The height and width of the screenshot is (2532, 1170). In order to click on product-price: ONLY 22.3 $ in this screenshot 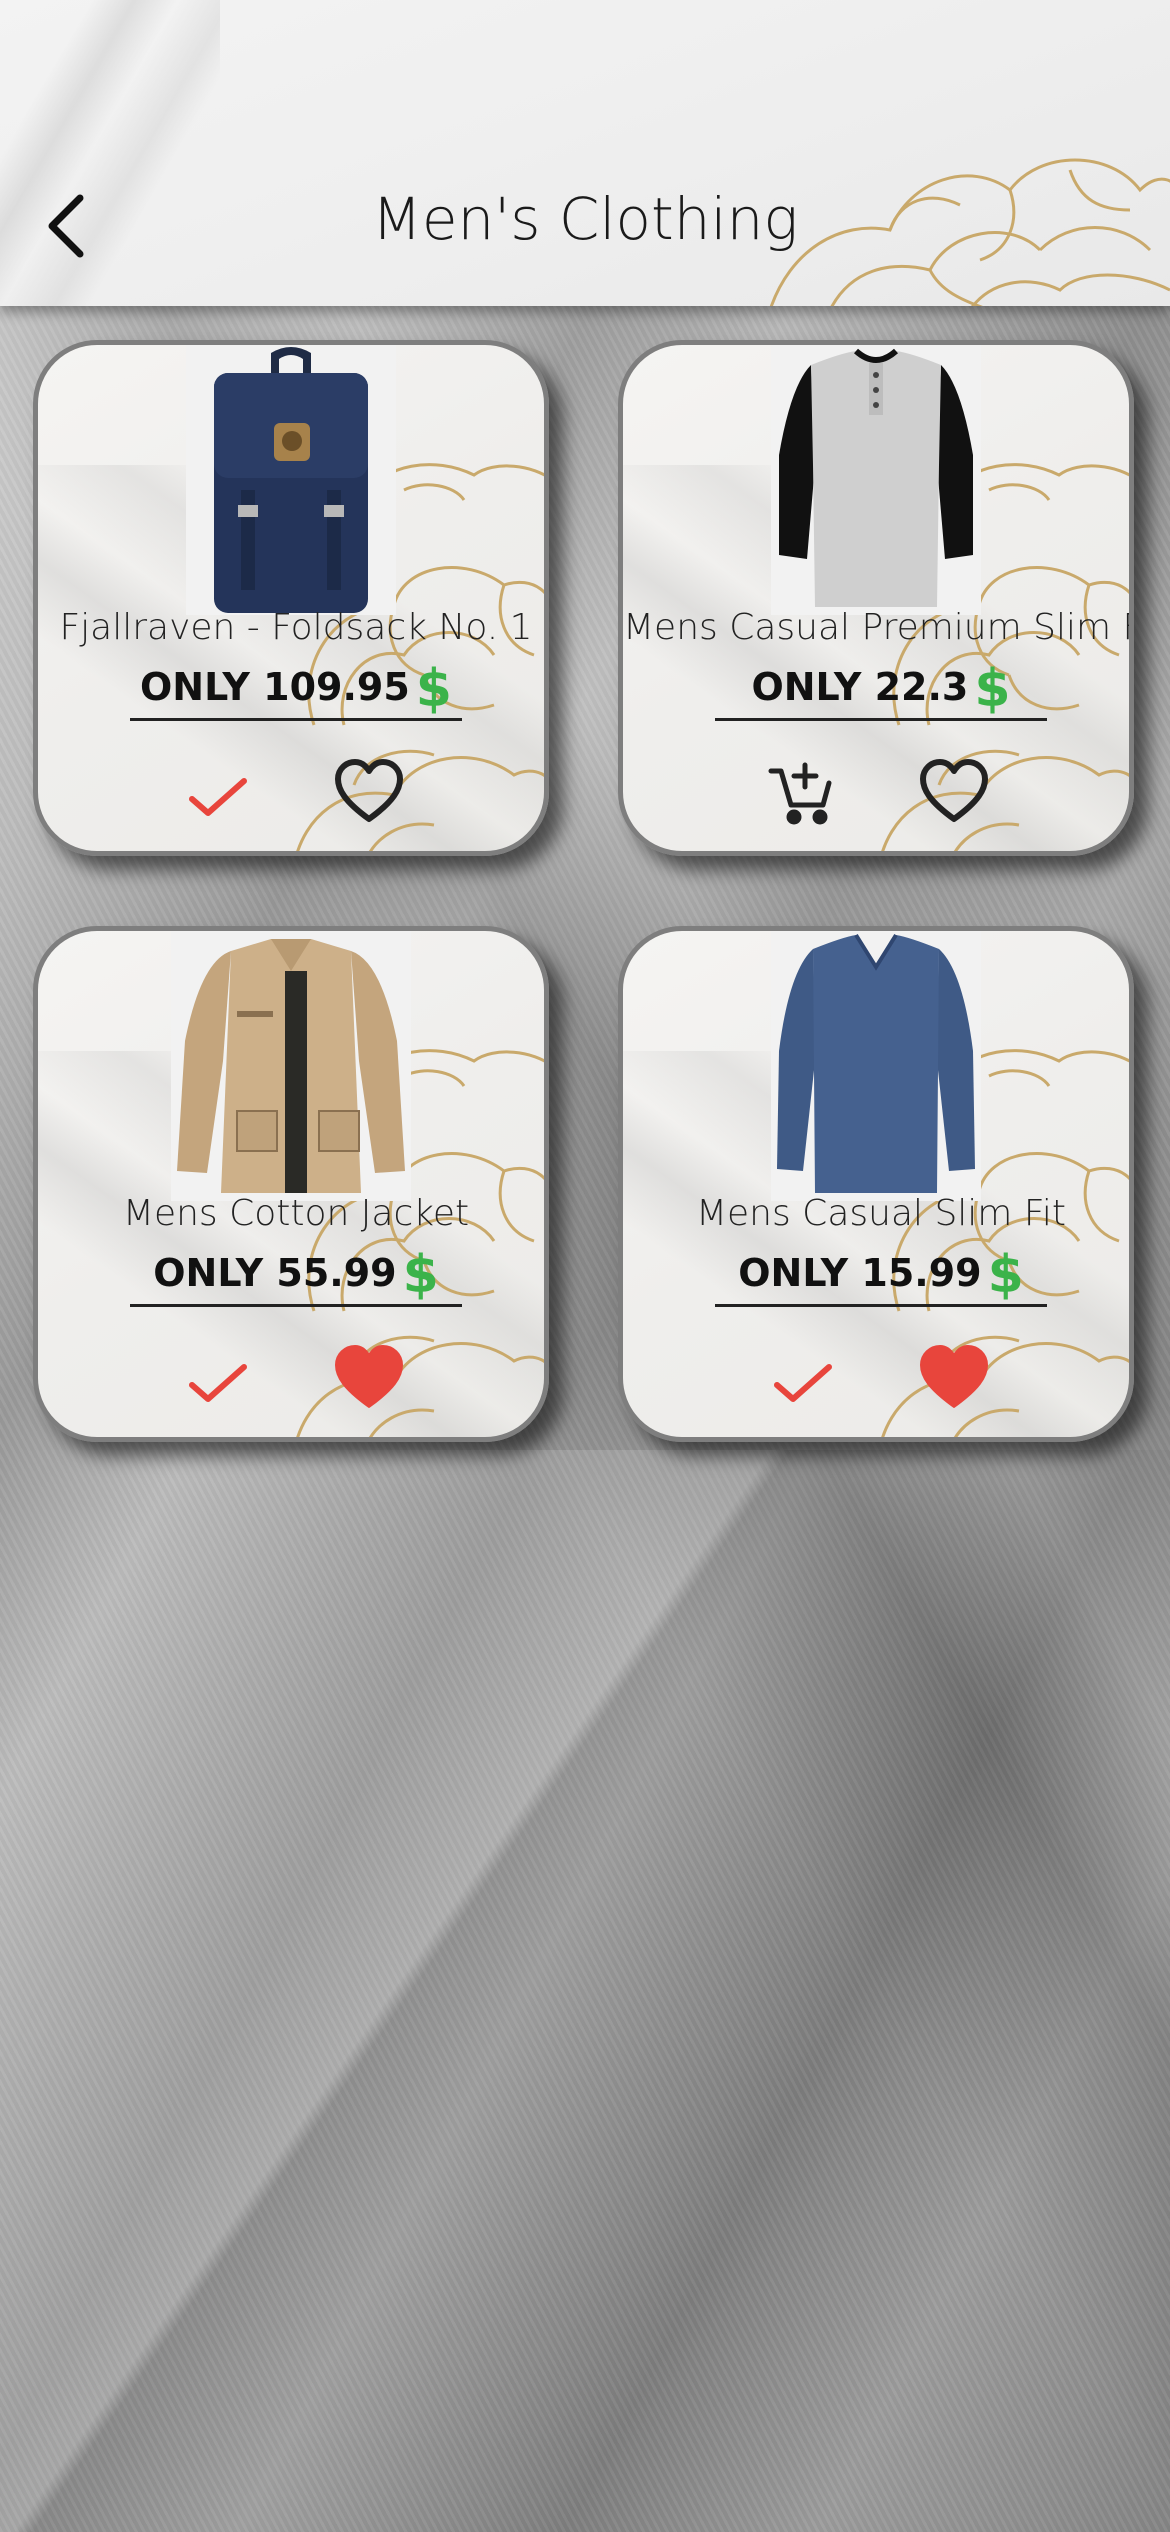, I will do `click(876, 686)`.